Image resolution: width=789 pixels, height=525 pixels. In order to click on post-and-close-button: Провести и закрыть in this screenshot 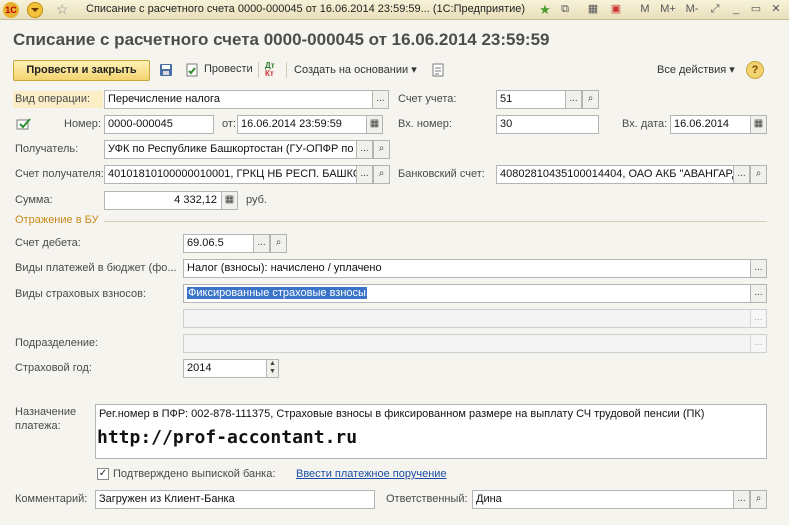, I will do `click(81, 70)`.